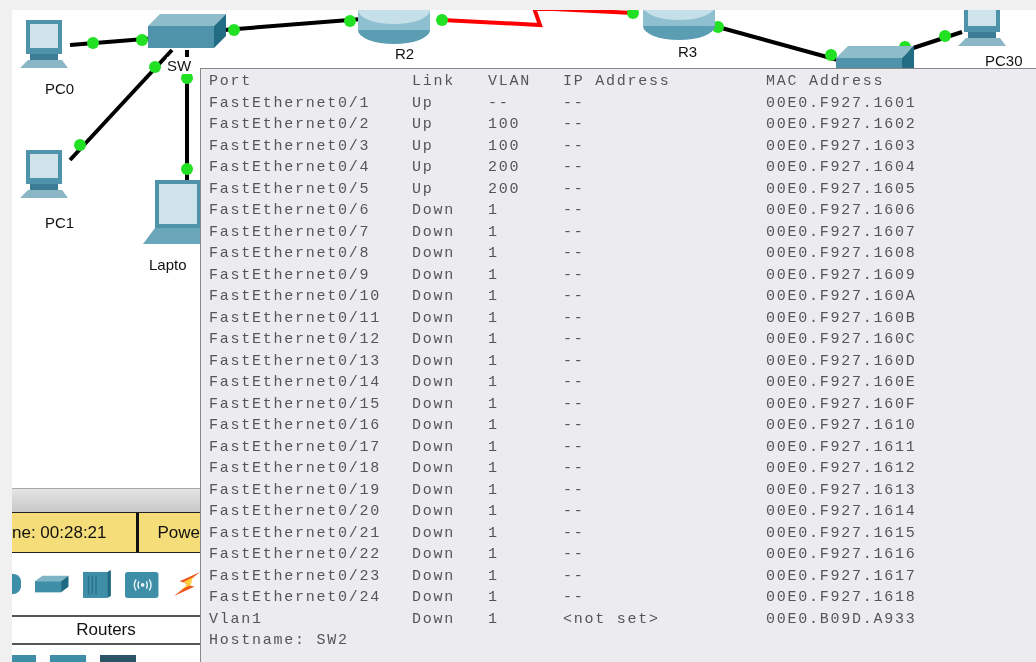 Image resolution: width=1036 pixels, height=662 pixels. I want to click on table-cell-text: FastEthernet0/19, so click(296, 490).